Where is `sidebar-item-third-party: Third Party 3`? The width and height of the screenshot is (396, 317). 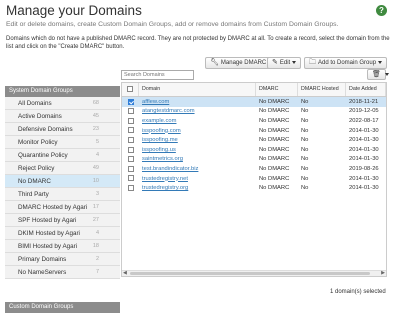
sidebar-item-third-party: Third Party 3 is located at coordinates (62, 194).